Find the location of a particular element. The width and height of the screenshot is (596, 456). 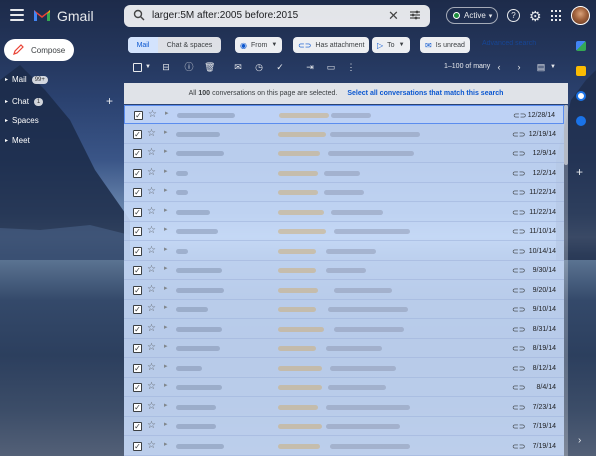

add-to-tasks-icon: ✓ is located at coordinates (280, 67).